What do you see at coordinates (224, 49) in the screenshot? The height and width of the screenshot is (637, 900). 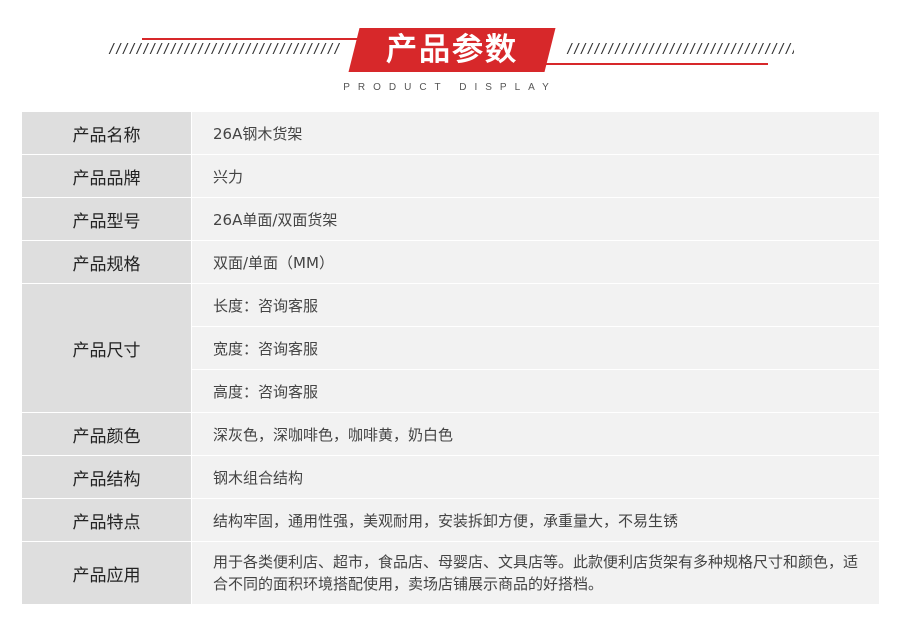 I see `decorative-slashes-left: ////////////////////////////////////////` at bounding box center [224, 49].